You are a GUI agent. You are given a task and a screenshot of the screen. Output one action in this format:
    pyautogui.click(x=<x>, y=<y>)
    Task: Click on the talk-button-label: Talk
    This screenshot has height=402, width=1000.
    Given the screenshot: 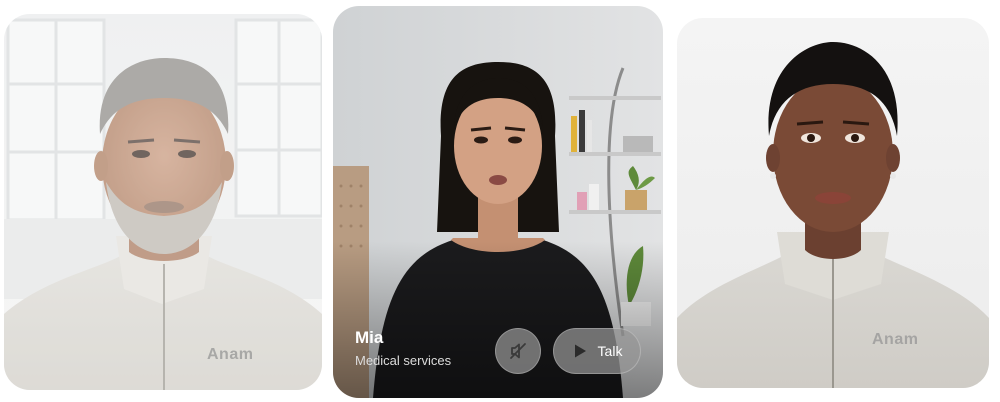 What is the action you would take?
    pyautogui.click(x=610, y=351)
    